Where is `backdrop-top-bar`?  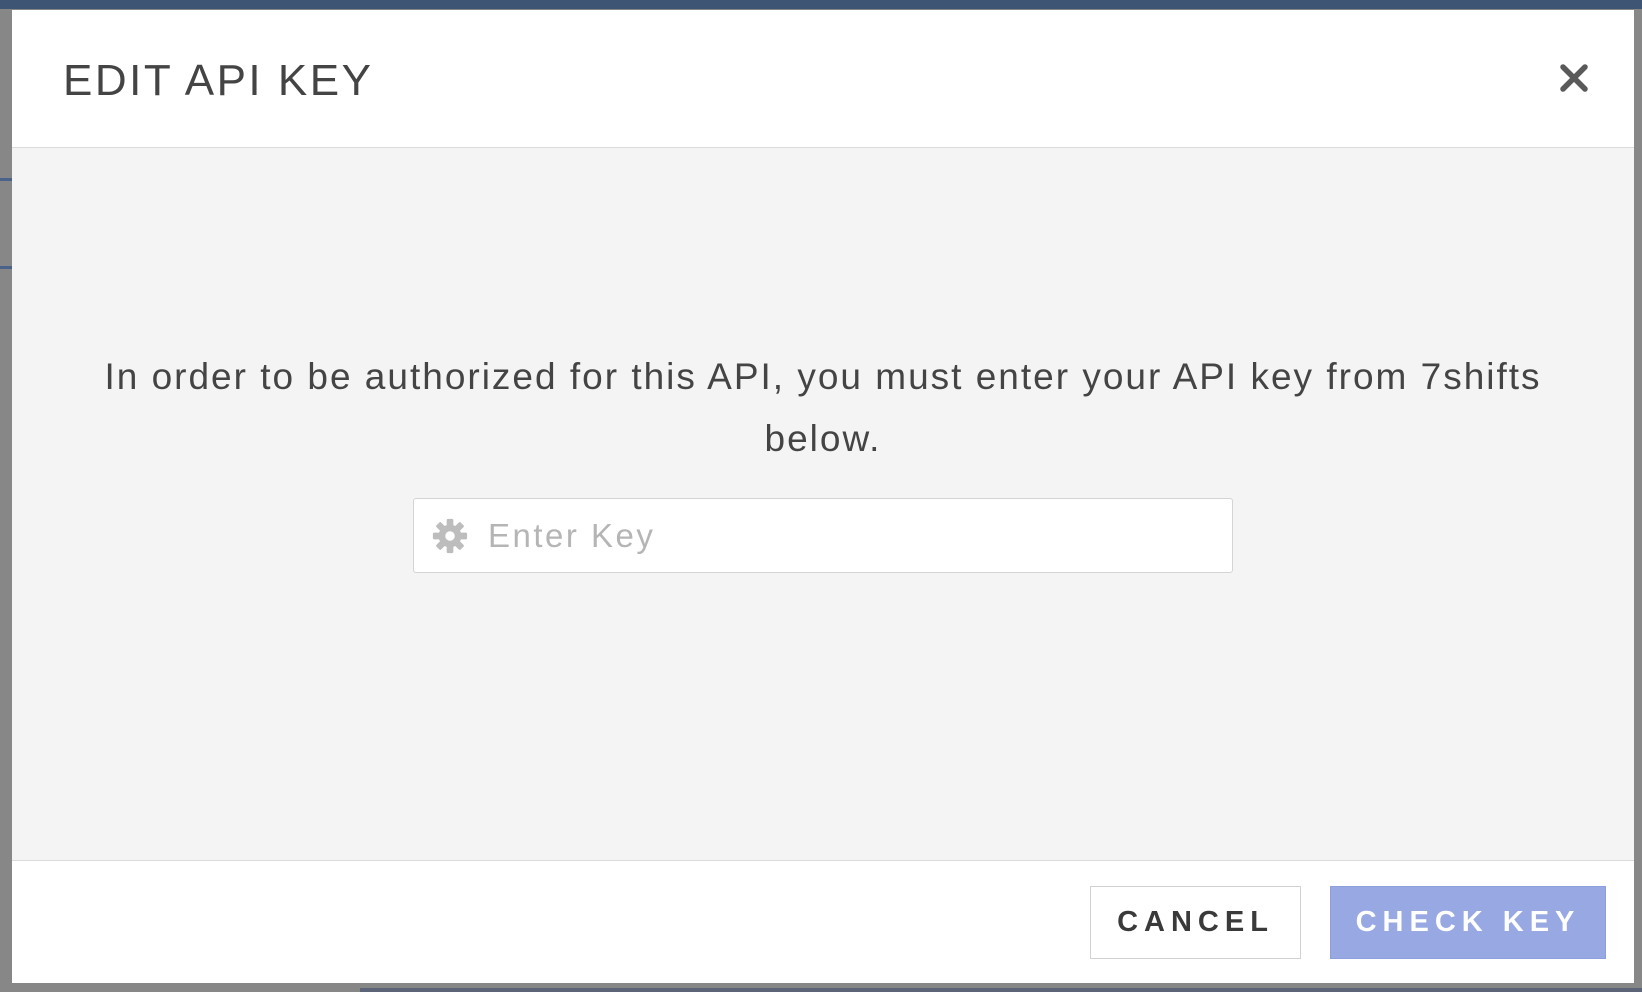 backdrop-top-bar is located at coordinates (821, 4).